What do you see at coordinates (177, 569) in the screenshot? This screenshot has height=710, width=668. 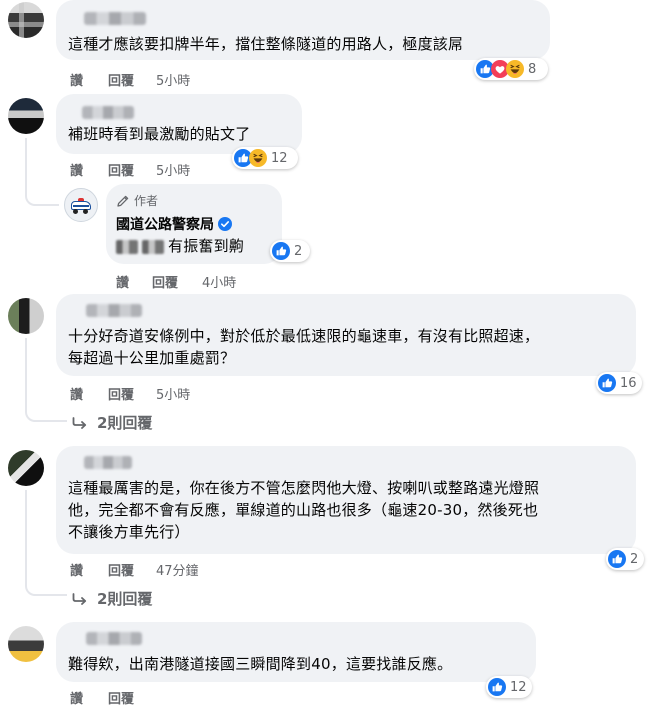 I see `timestamp: 47分鐘` at bounding box center [177, 569].